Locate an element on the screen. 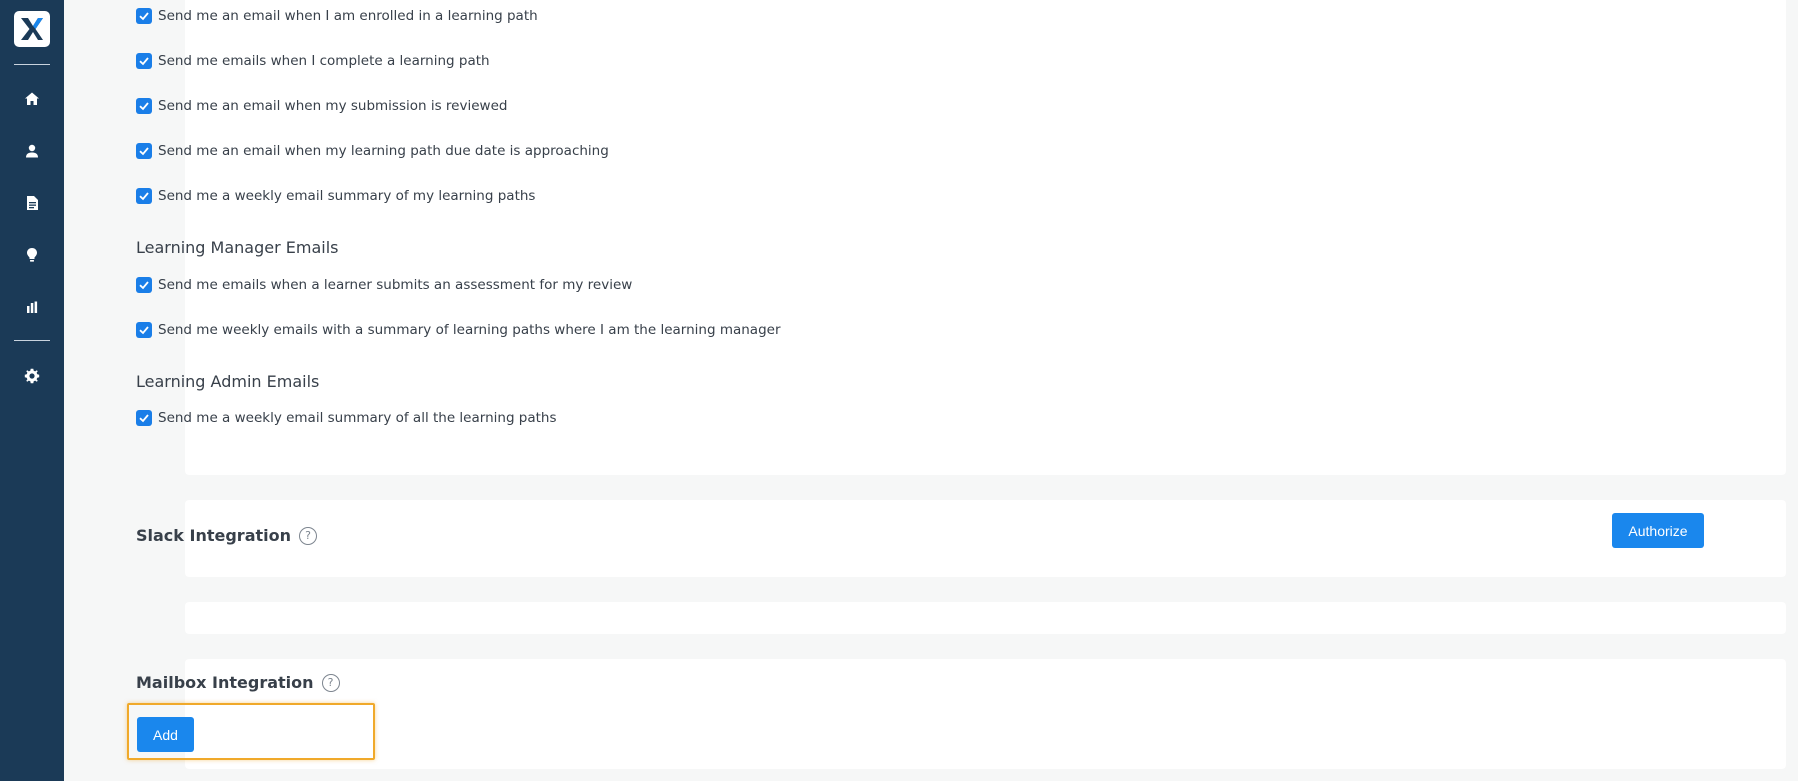  section-title-manager-emails: Learning Manager Emails is located at coordinates (237, 247).